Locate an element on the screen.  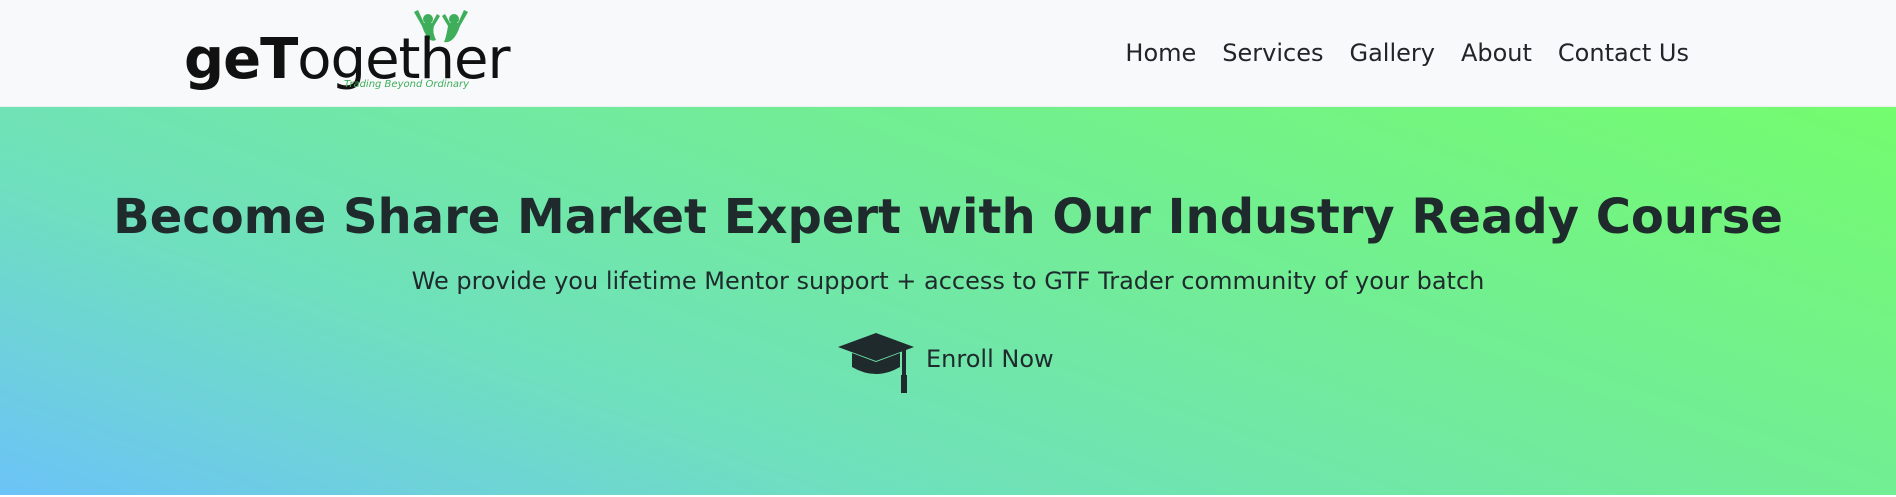
nav-item-gallery: Gallery is located at coordinates (1391, 53).